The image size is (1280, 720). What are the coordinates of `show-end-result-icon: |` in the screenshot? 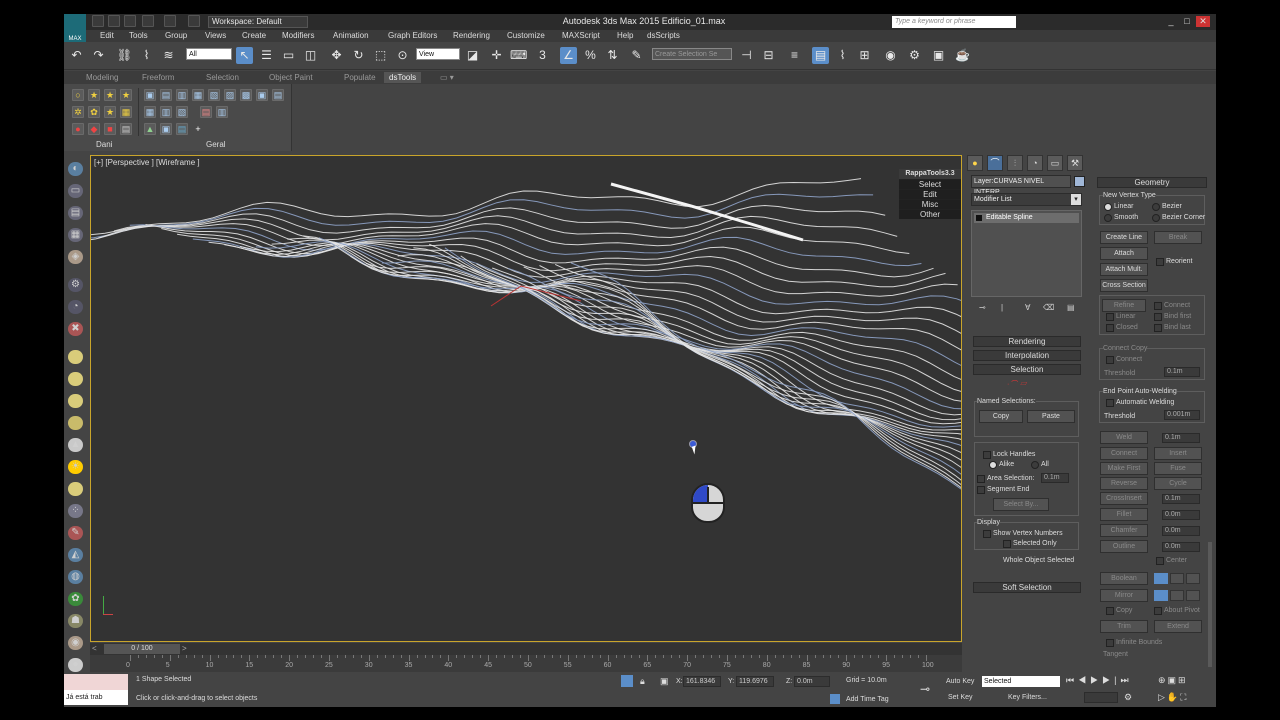 It's located at (1002, 307).